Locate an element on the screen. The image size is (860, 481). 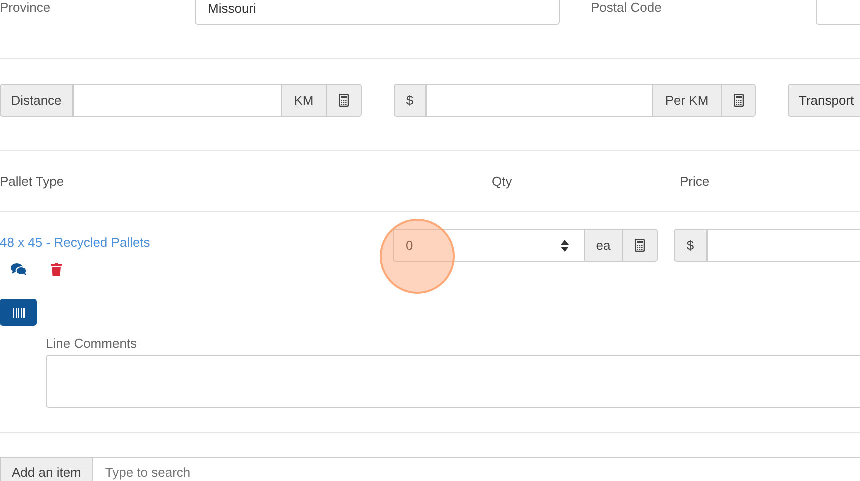
barcode-icon is located at coordinates (18, 313).